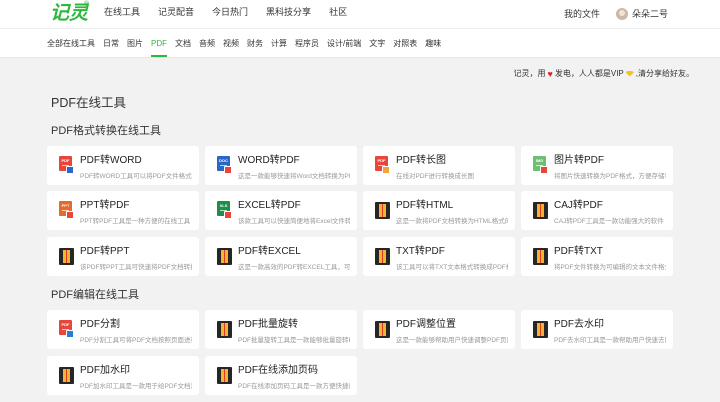  Describe the element at coordinates (307, 44) in the screenshot. I see `tab-category: 程序员` at that location.